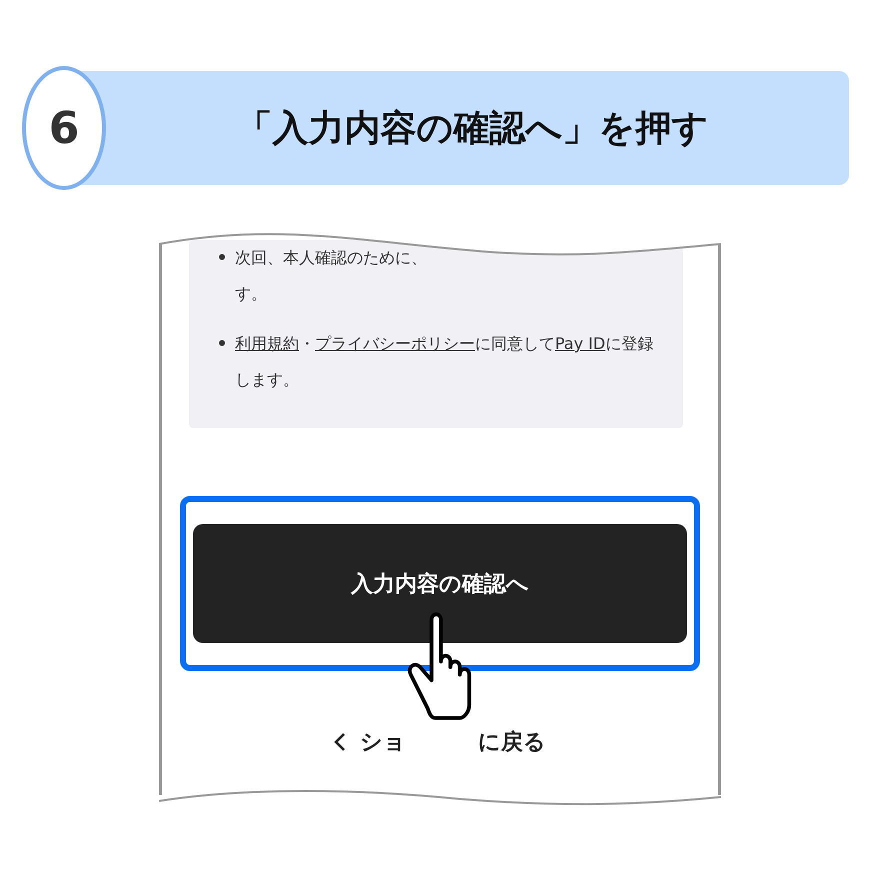 The image size is (879, 879). I want to click on link: プライバシーポリシー, so click(395, 343).